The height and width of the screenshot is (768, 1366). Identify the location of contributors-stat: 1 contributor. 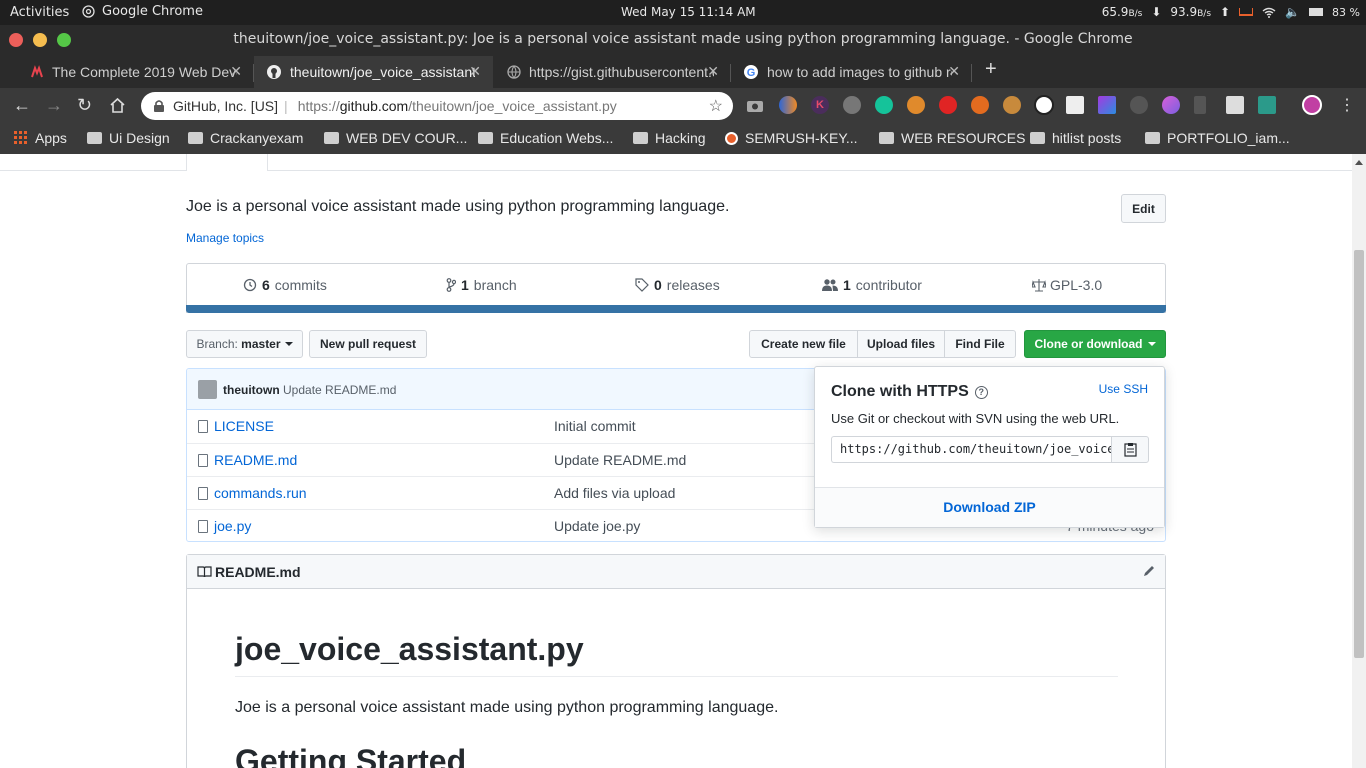
(872, 285).